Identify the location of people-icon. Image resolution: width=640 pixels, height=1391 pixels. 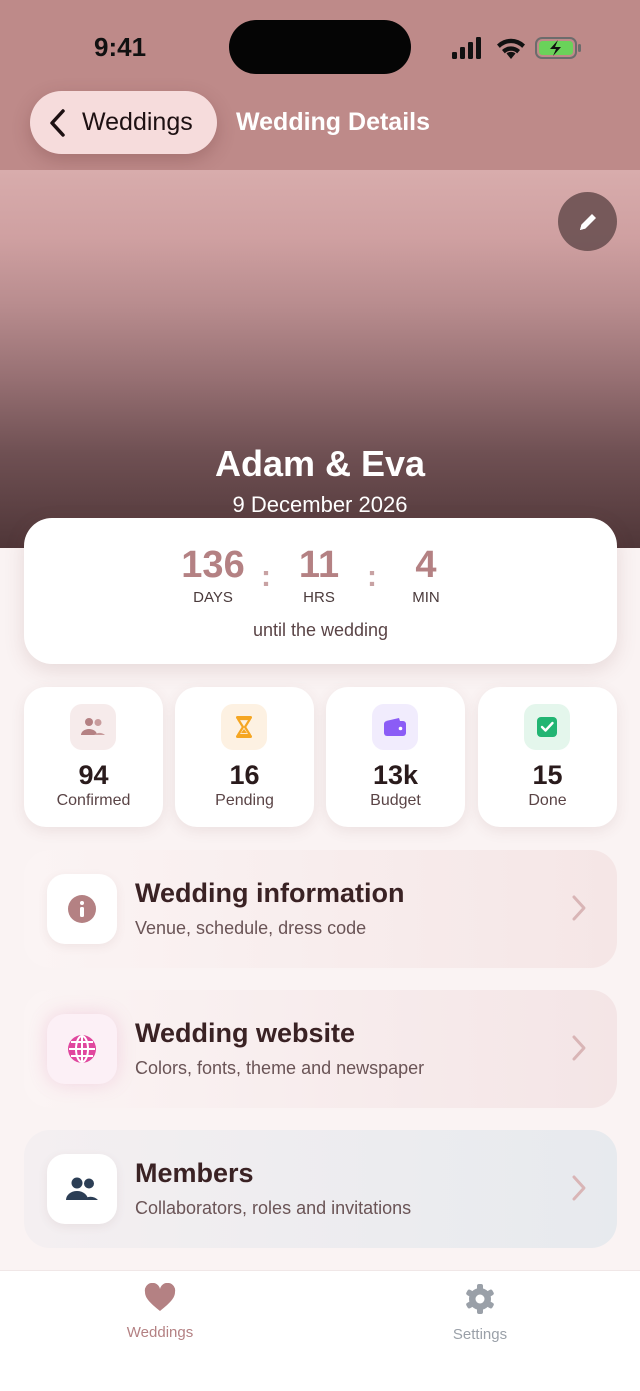
(93, 727).